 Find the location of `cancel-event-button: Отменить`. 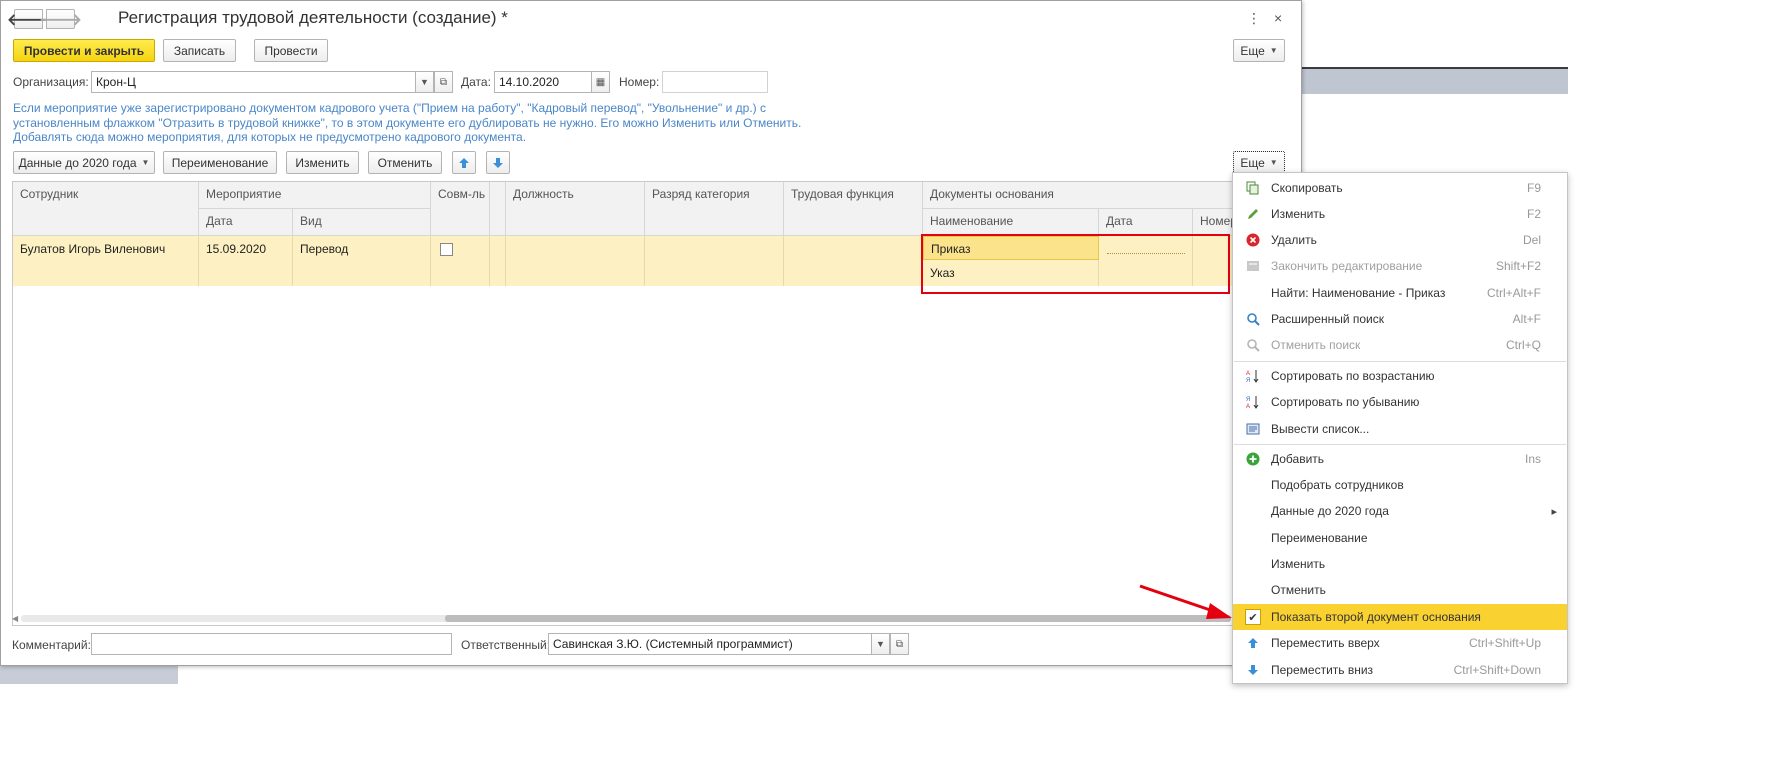

cancel-event-button: Отменить is located at coordinates (405, 162).